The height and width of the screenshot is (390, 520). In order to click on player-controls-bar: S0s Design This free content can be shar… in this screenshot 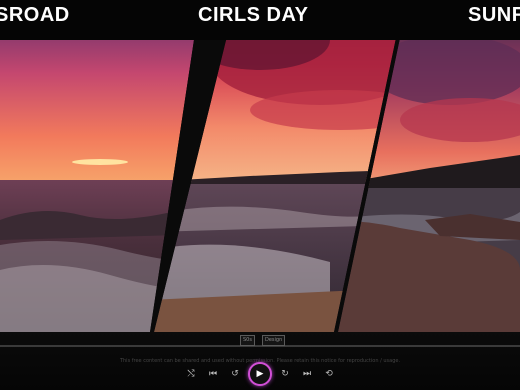, I will do `click(260, 361)`.